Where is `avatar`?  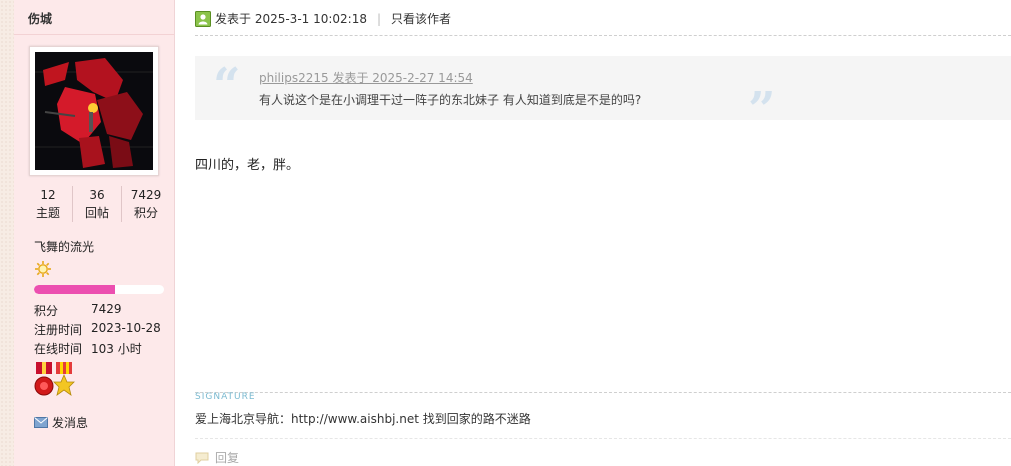
avatar is located at coordinates (94, 111).